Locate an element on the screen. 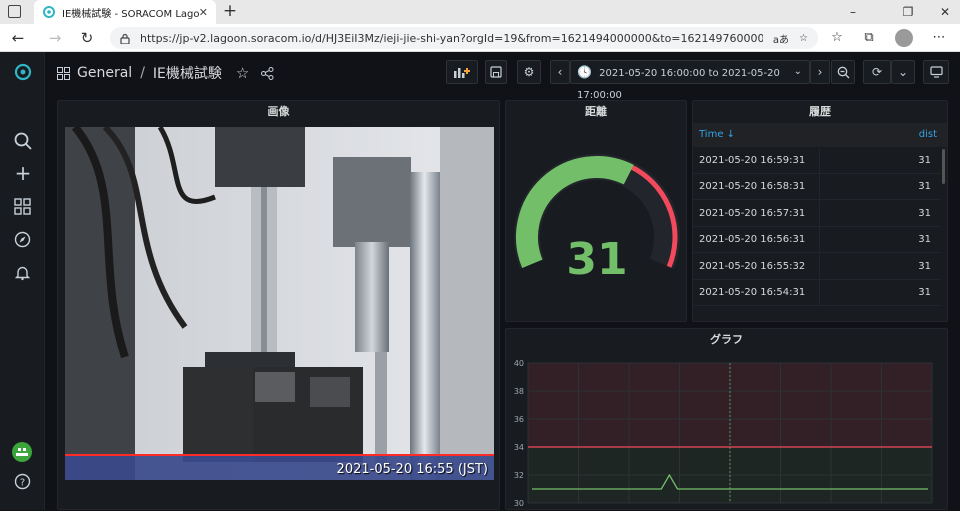  y-tick-label: 30 is located at coordinates (519, 503).